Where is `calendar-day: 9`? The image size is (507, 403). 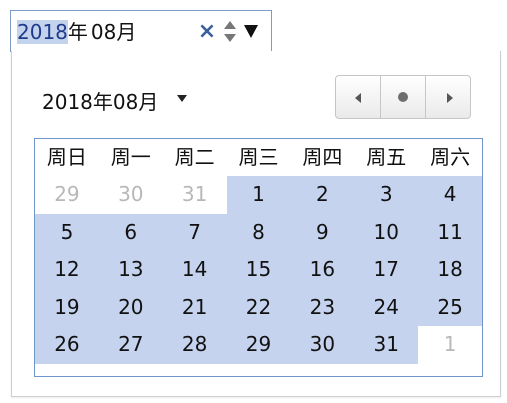 calendar-day: 9 is located at coordinates (322, 232).